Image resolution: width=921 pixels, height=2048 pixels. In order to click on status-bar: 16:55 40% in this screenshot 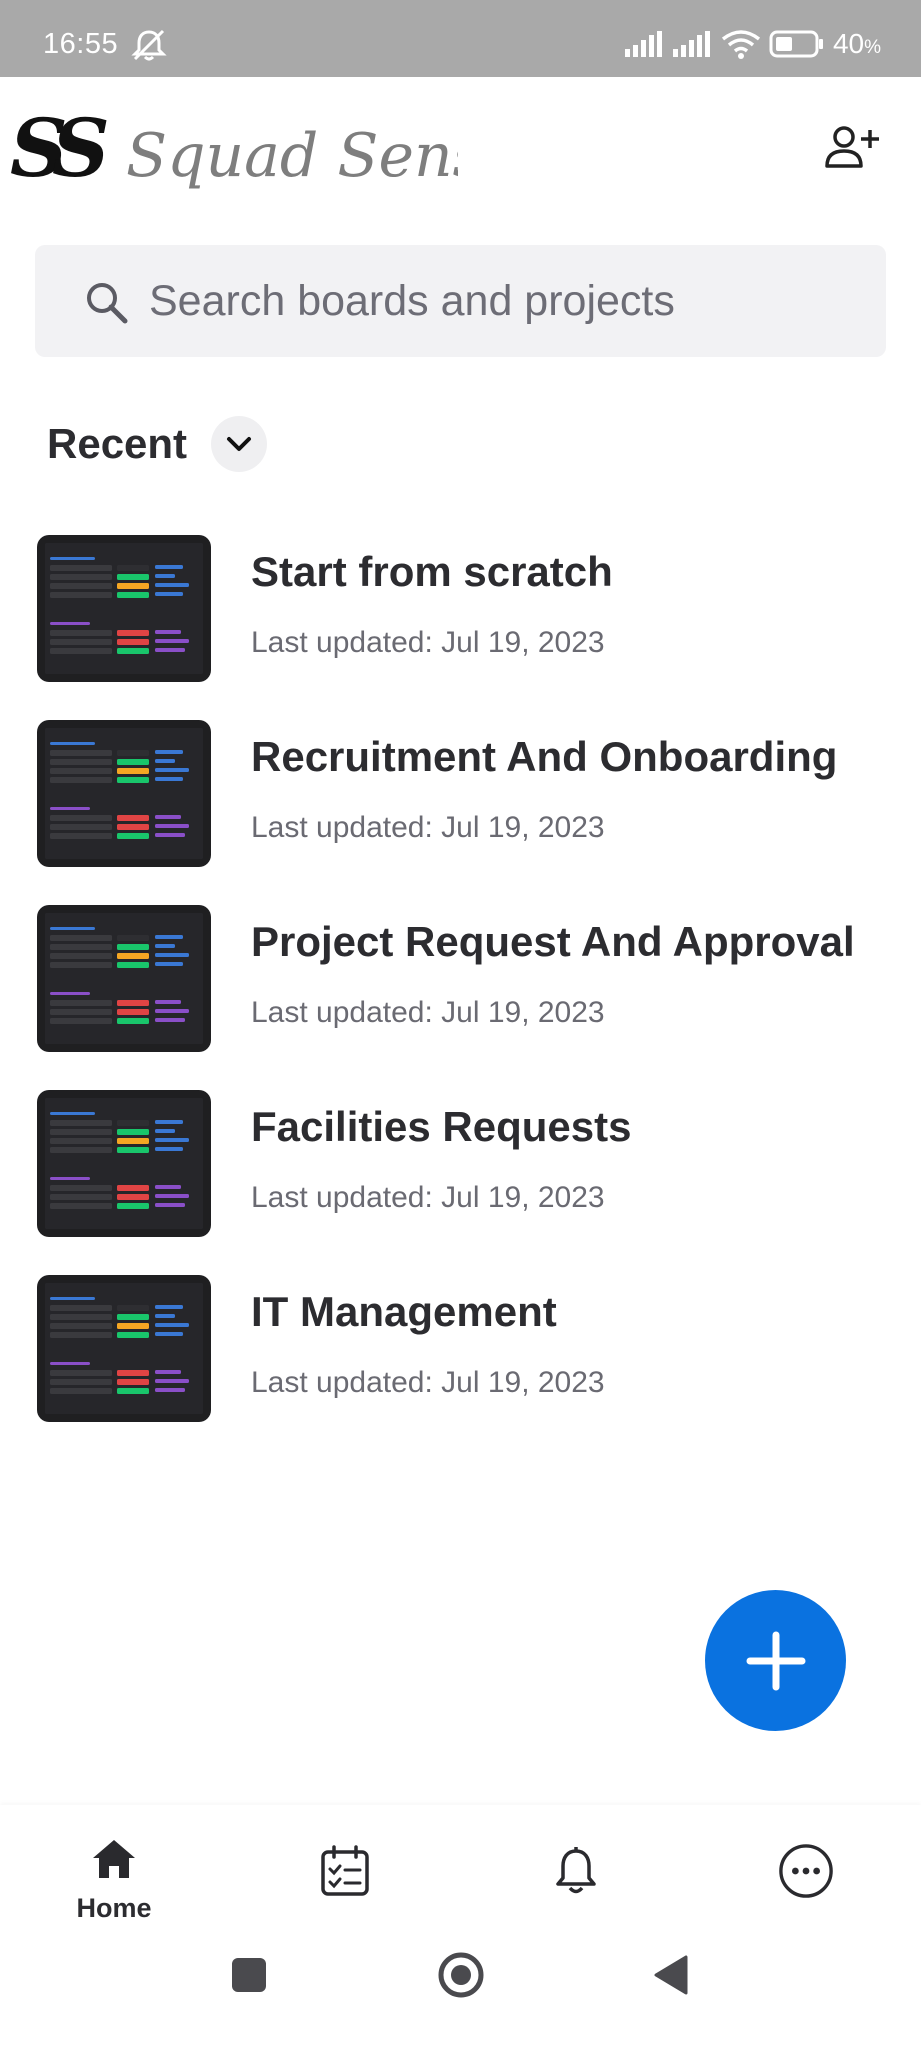, I will do `click(460, 38)`.